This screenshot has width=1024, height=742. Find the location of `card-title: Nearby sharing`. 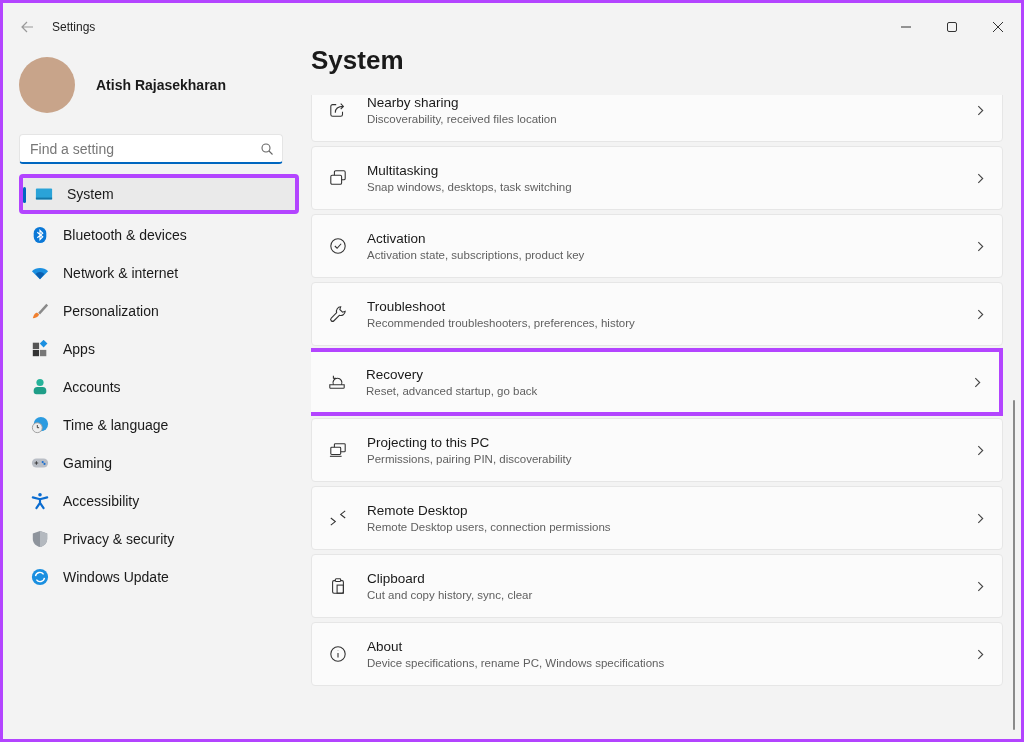

card-title: Nearby sharing is located at coordinates (413, 103).